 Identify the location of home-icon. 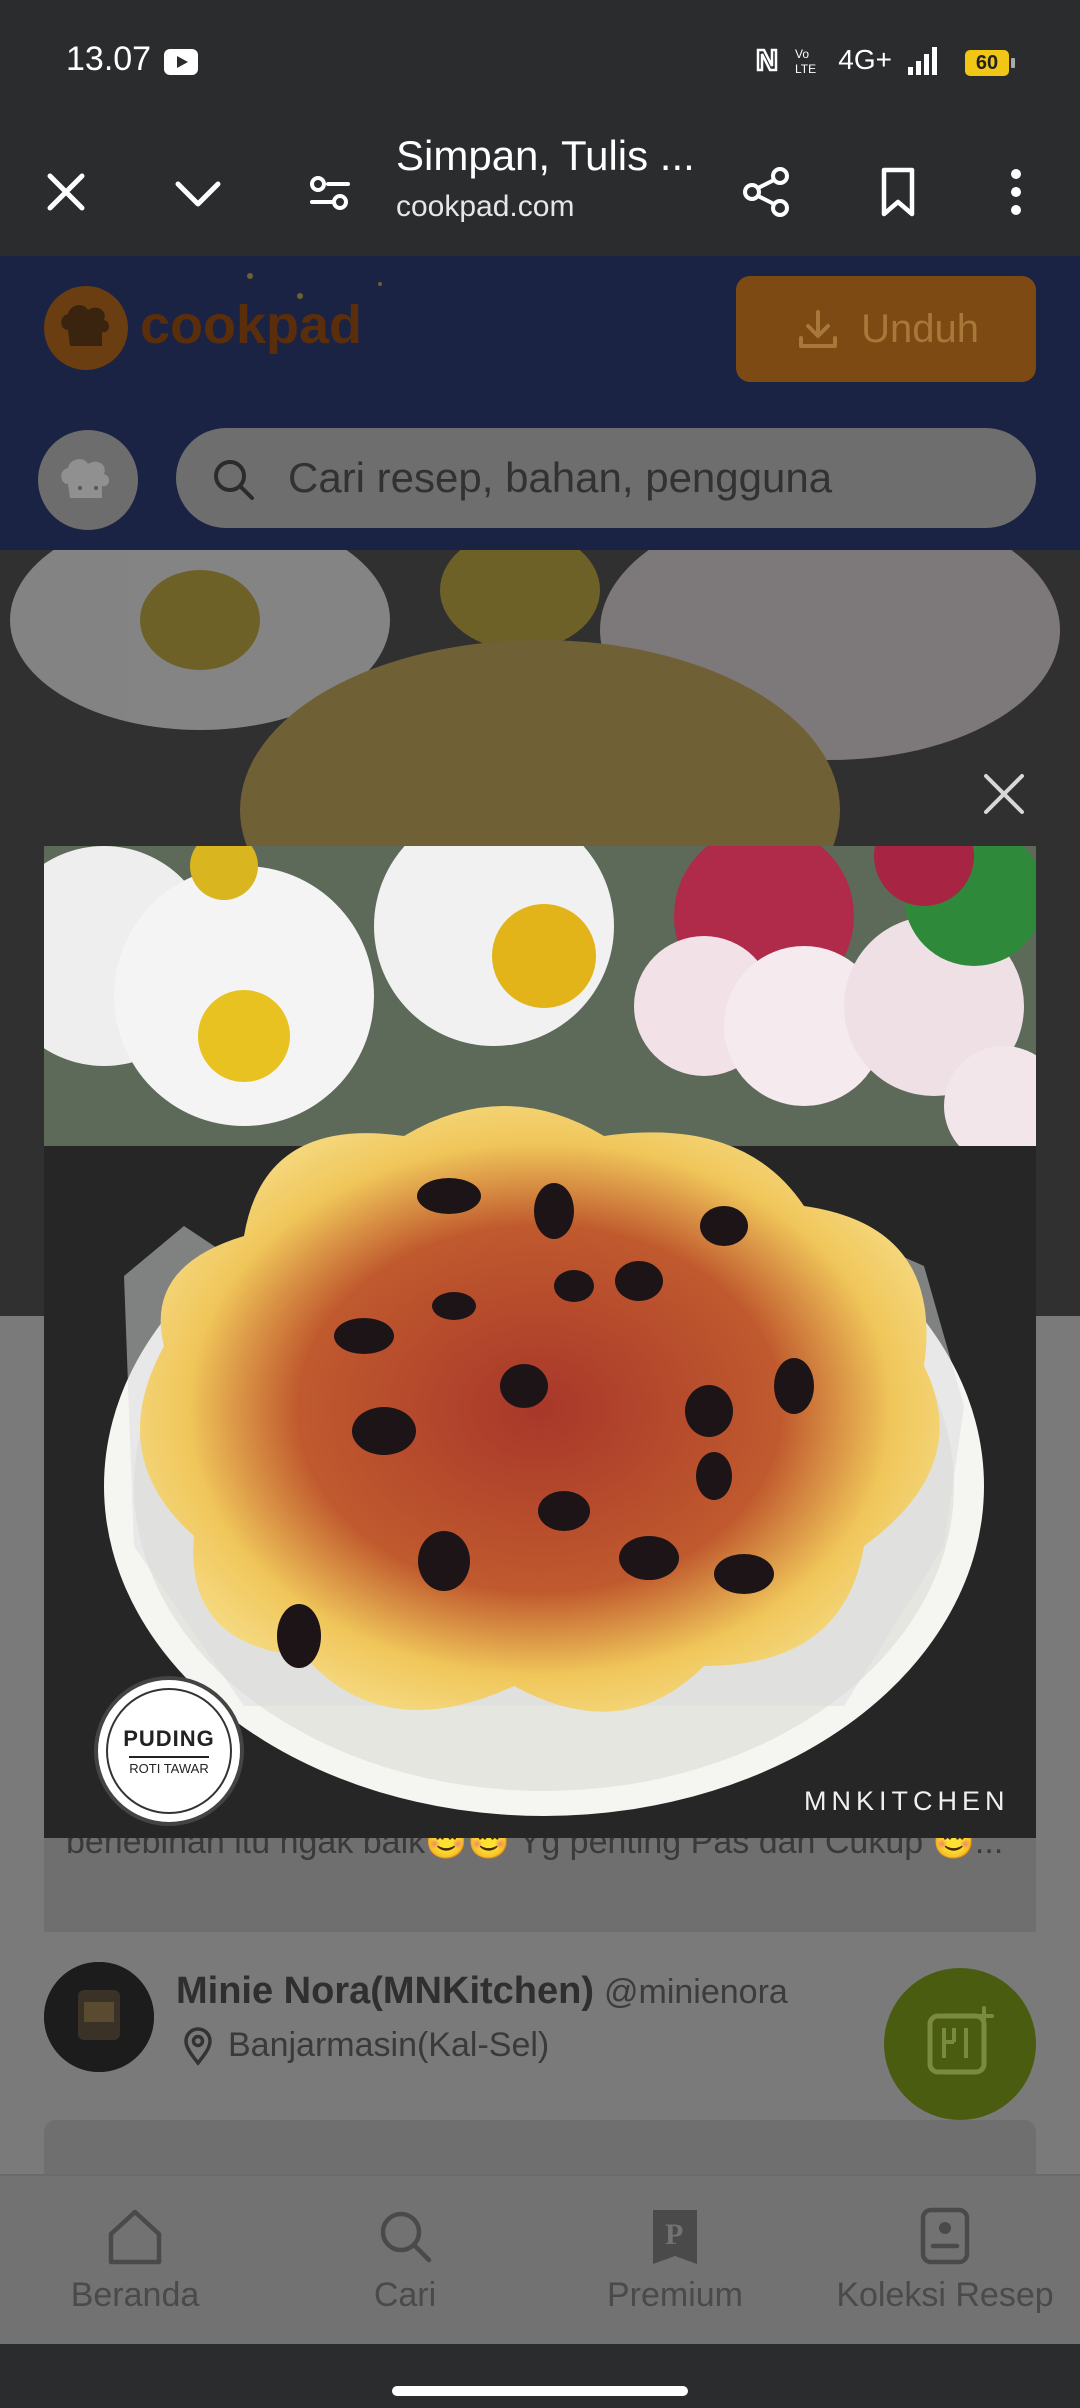
(135, 2237).